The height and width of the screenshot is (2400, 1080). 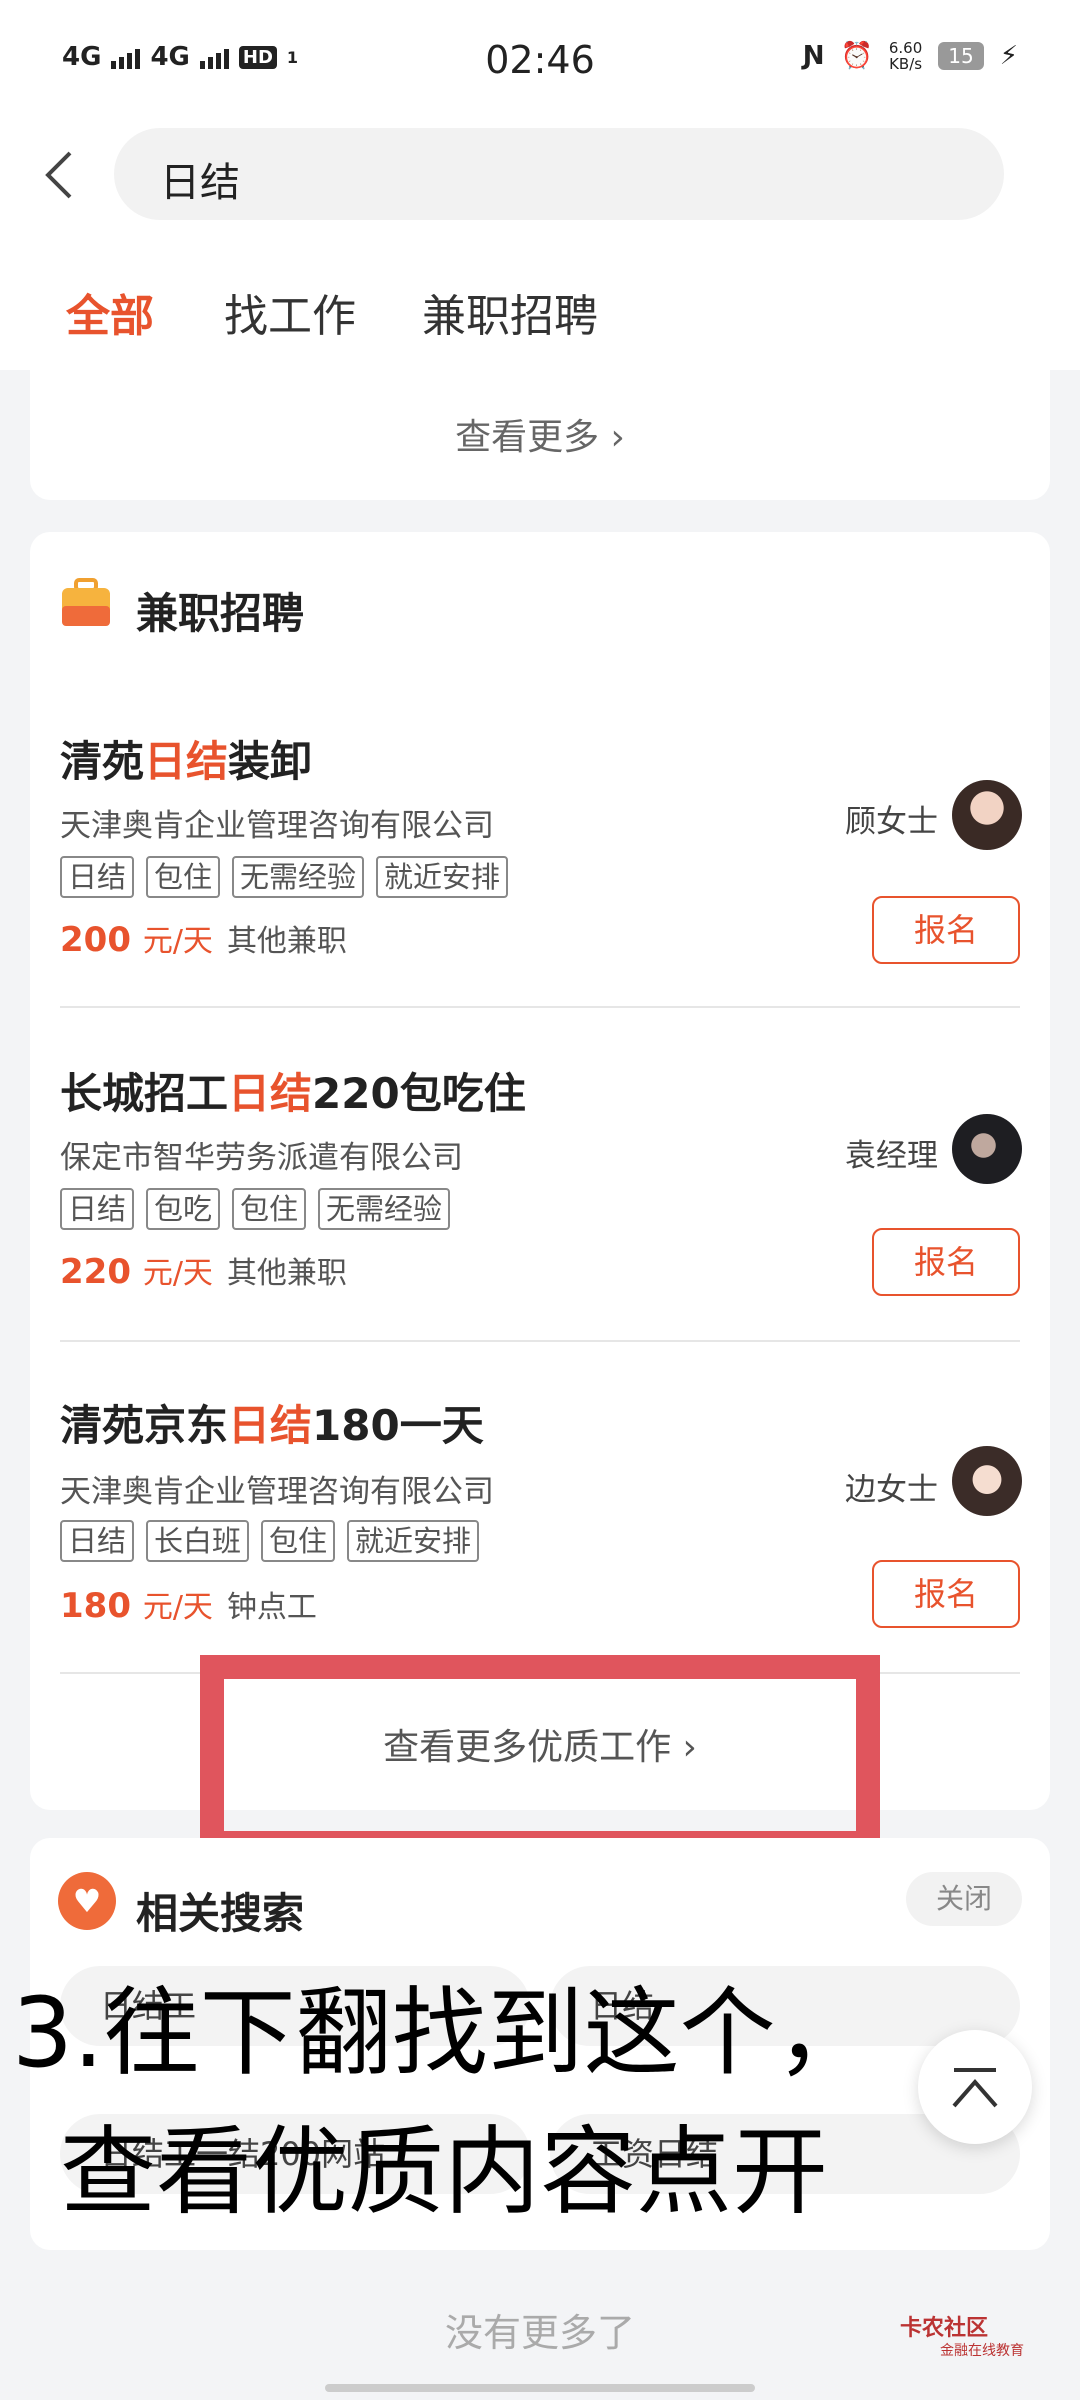 I want to click on salary: 200 元/天 其他兼职, so click(x=203, y=938).